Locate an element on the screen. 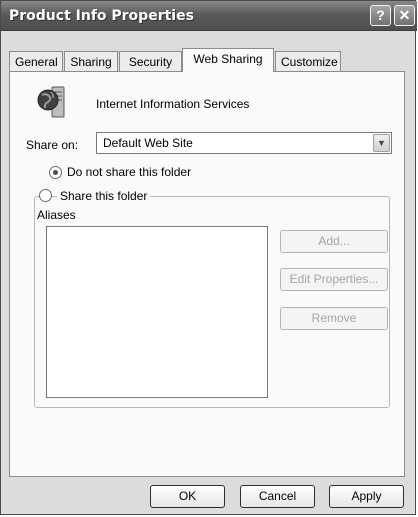 The height and width of the screenshot is (517, 418). service-label: Internet Information Services is located at coordinates (173, 104).